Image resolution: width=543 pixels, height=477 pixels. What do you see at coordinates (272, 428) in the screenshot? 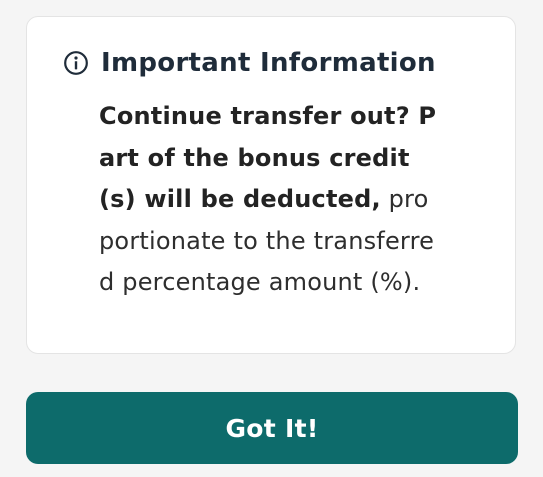
I see `got-it-button: Got It!` at bounding box center [272, 428].